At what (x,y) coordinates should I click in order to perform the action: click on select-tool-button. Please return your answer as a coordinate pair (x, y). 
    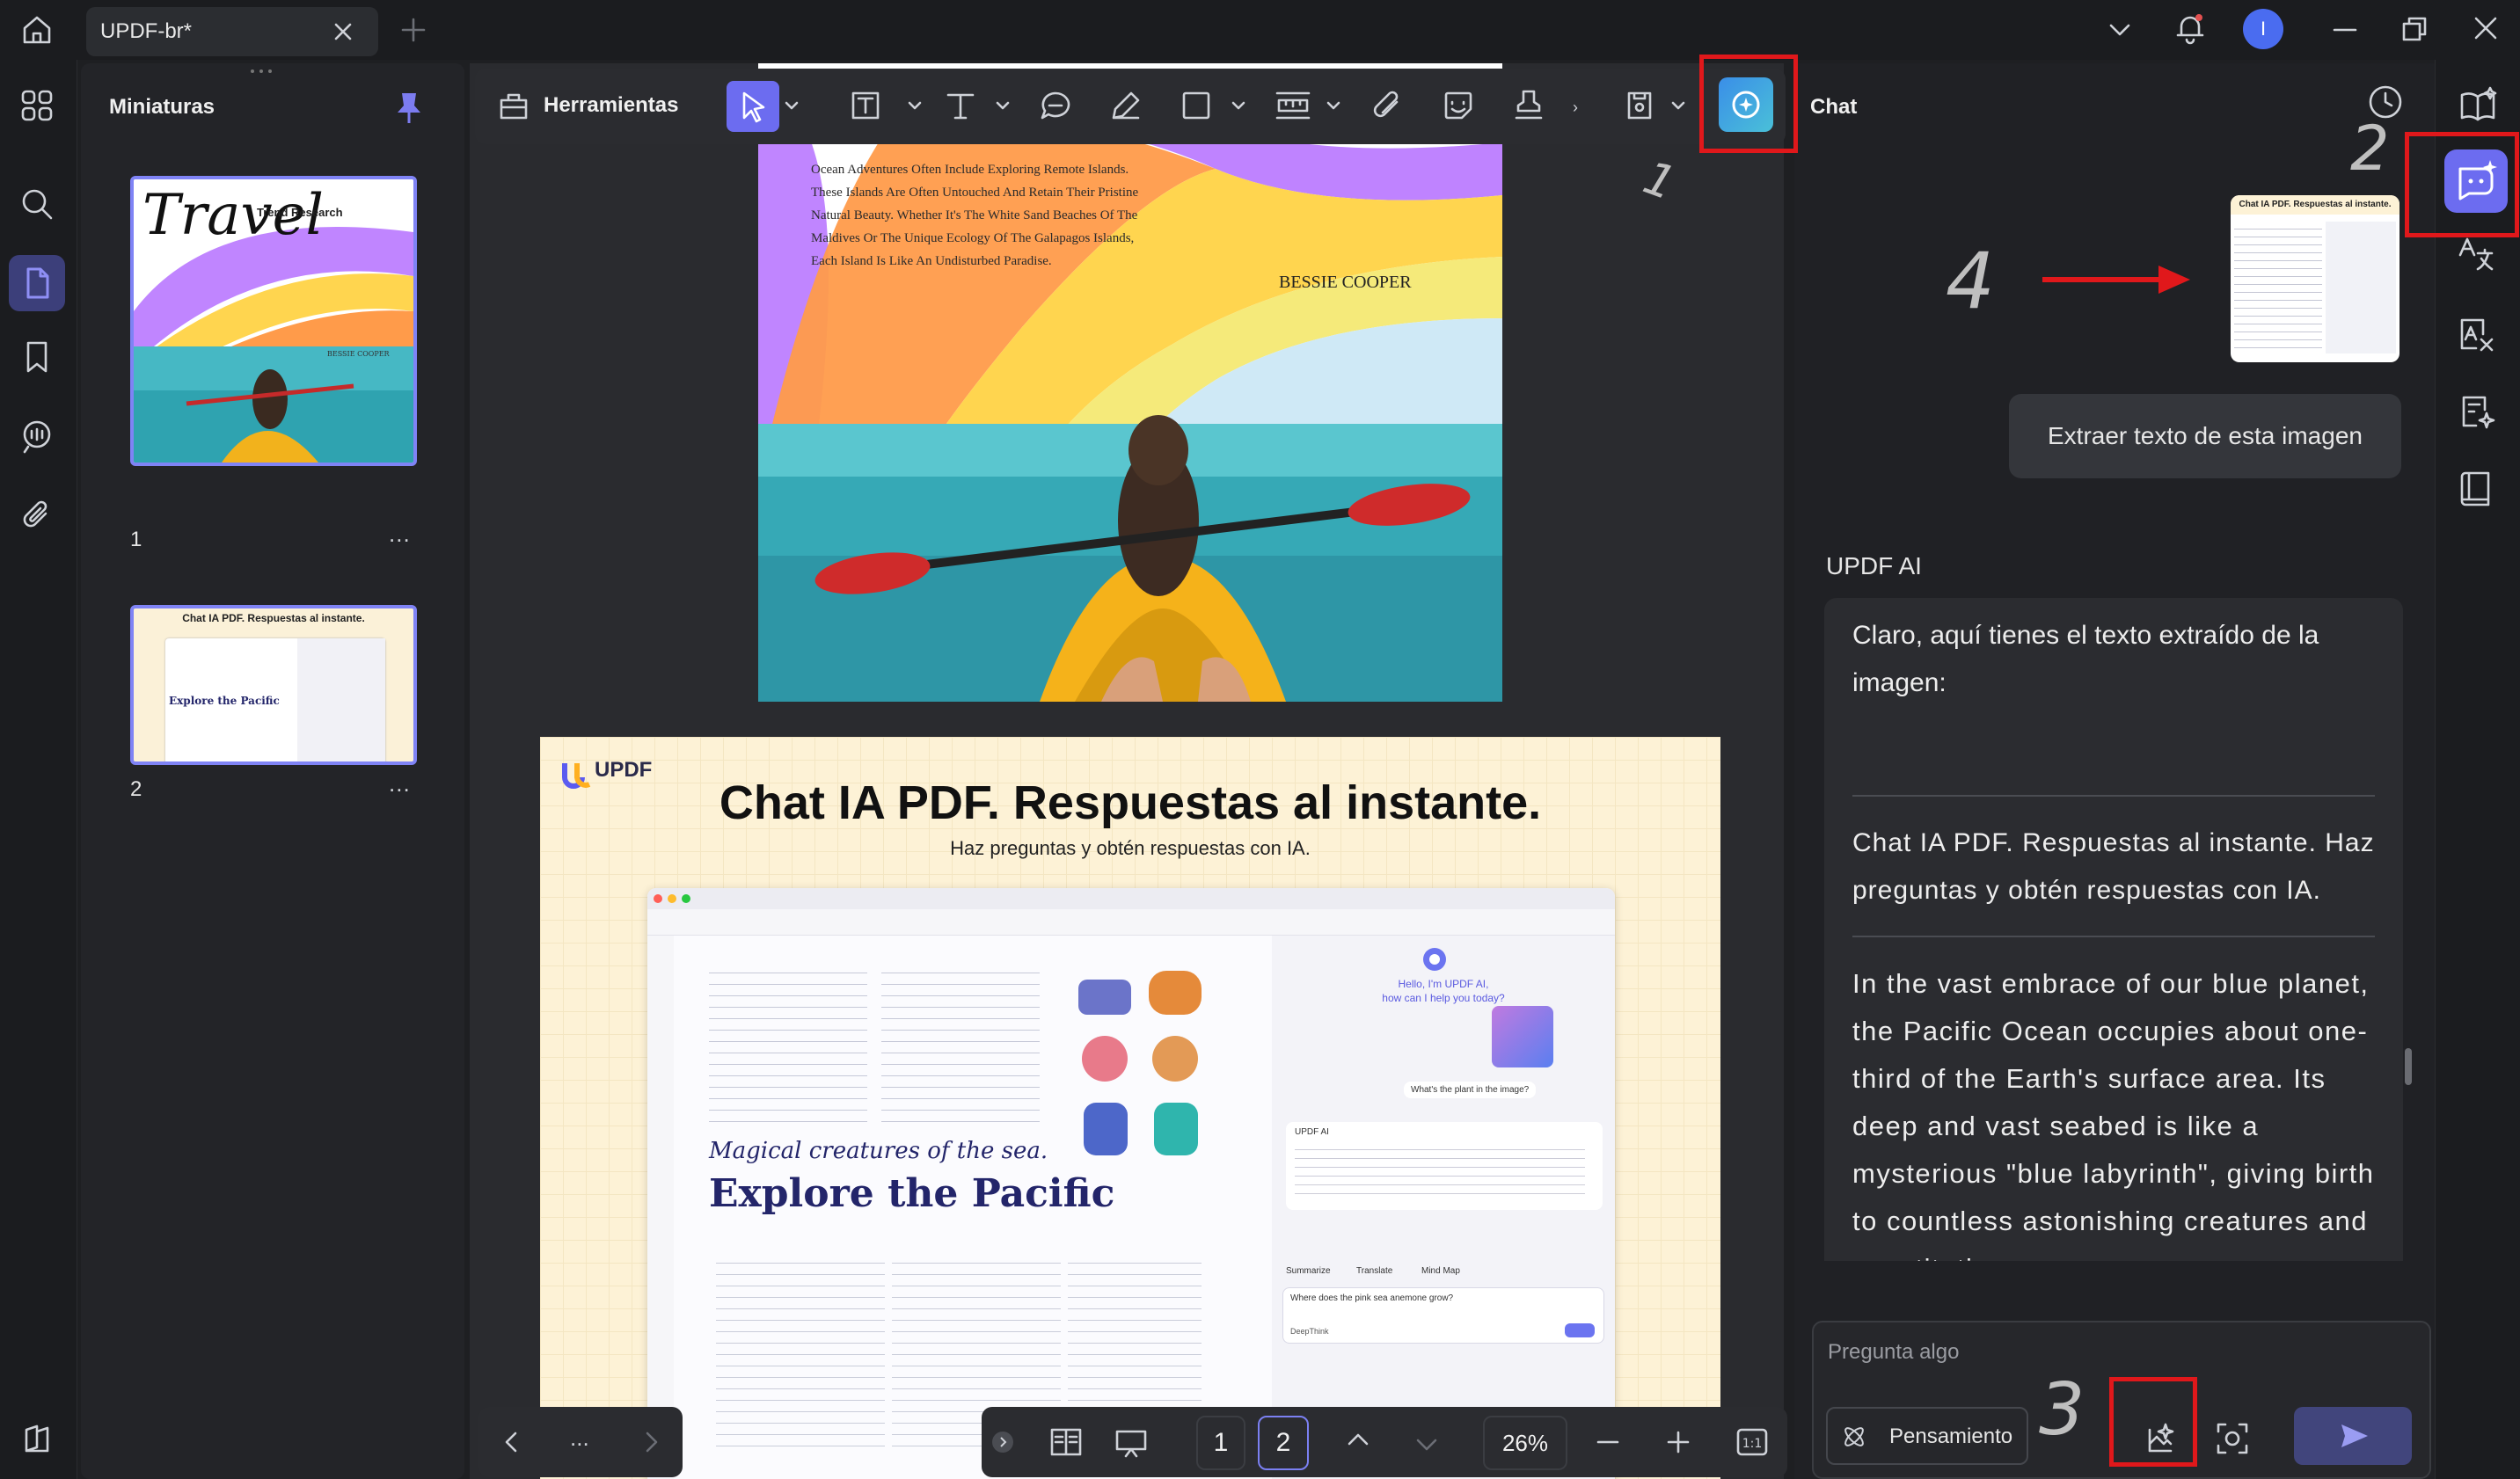
    Looking at the image, I should click on (753, 106).